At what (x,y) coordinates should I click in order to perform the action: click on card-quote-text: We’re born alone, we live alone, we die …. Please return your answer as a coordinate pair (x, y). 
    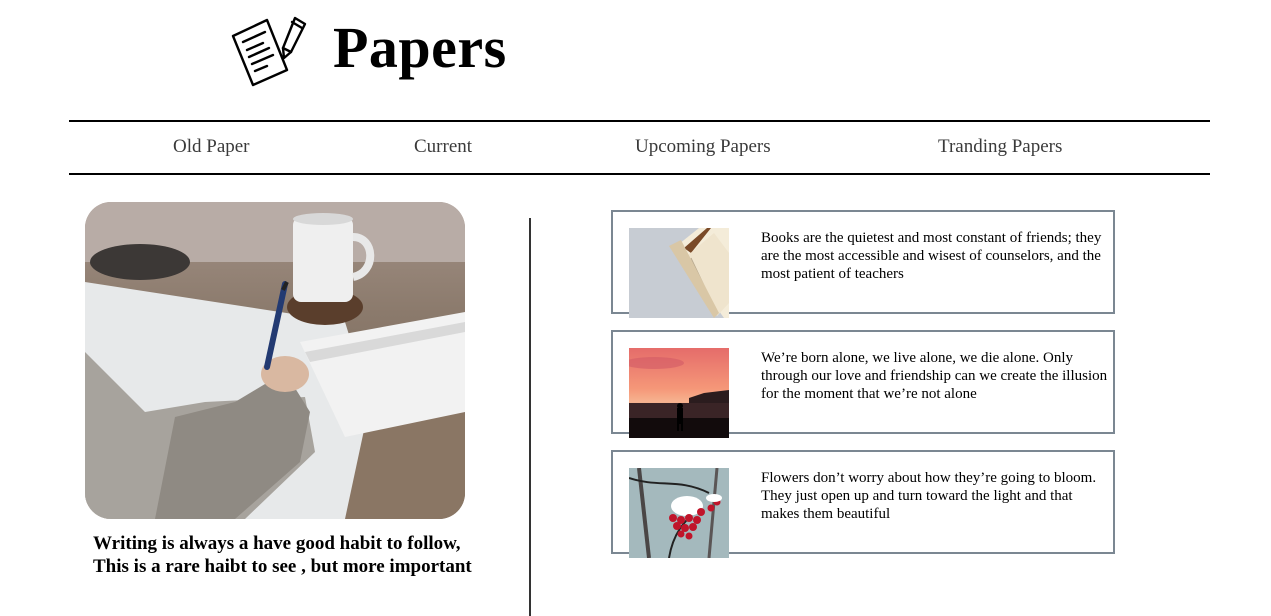
    Looking at the image, I should click on (934, 376).